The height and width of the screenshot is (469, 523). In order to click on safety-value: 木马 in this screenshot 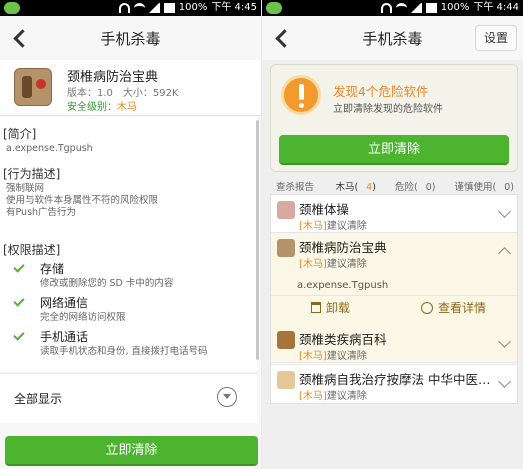, I will do `click(127, 107)`.